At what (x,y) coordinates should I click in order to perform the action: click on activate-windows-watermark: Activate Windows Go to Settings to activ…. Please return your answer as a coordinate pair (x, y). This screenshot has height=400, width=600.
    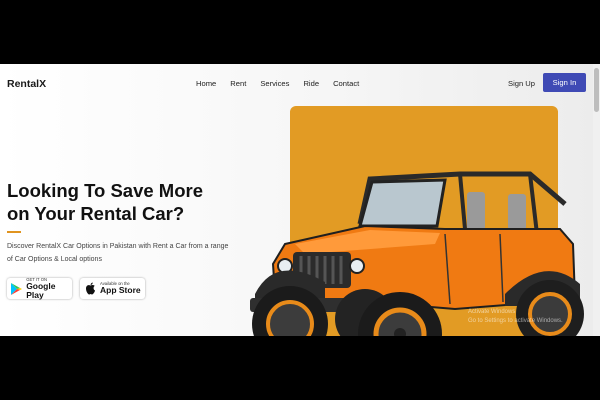
    Looking at the image, I should click on (515, 317).